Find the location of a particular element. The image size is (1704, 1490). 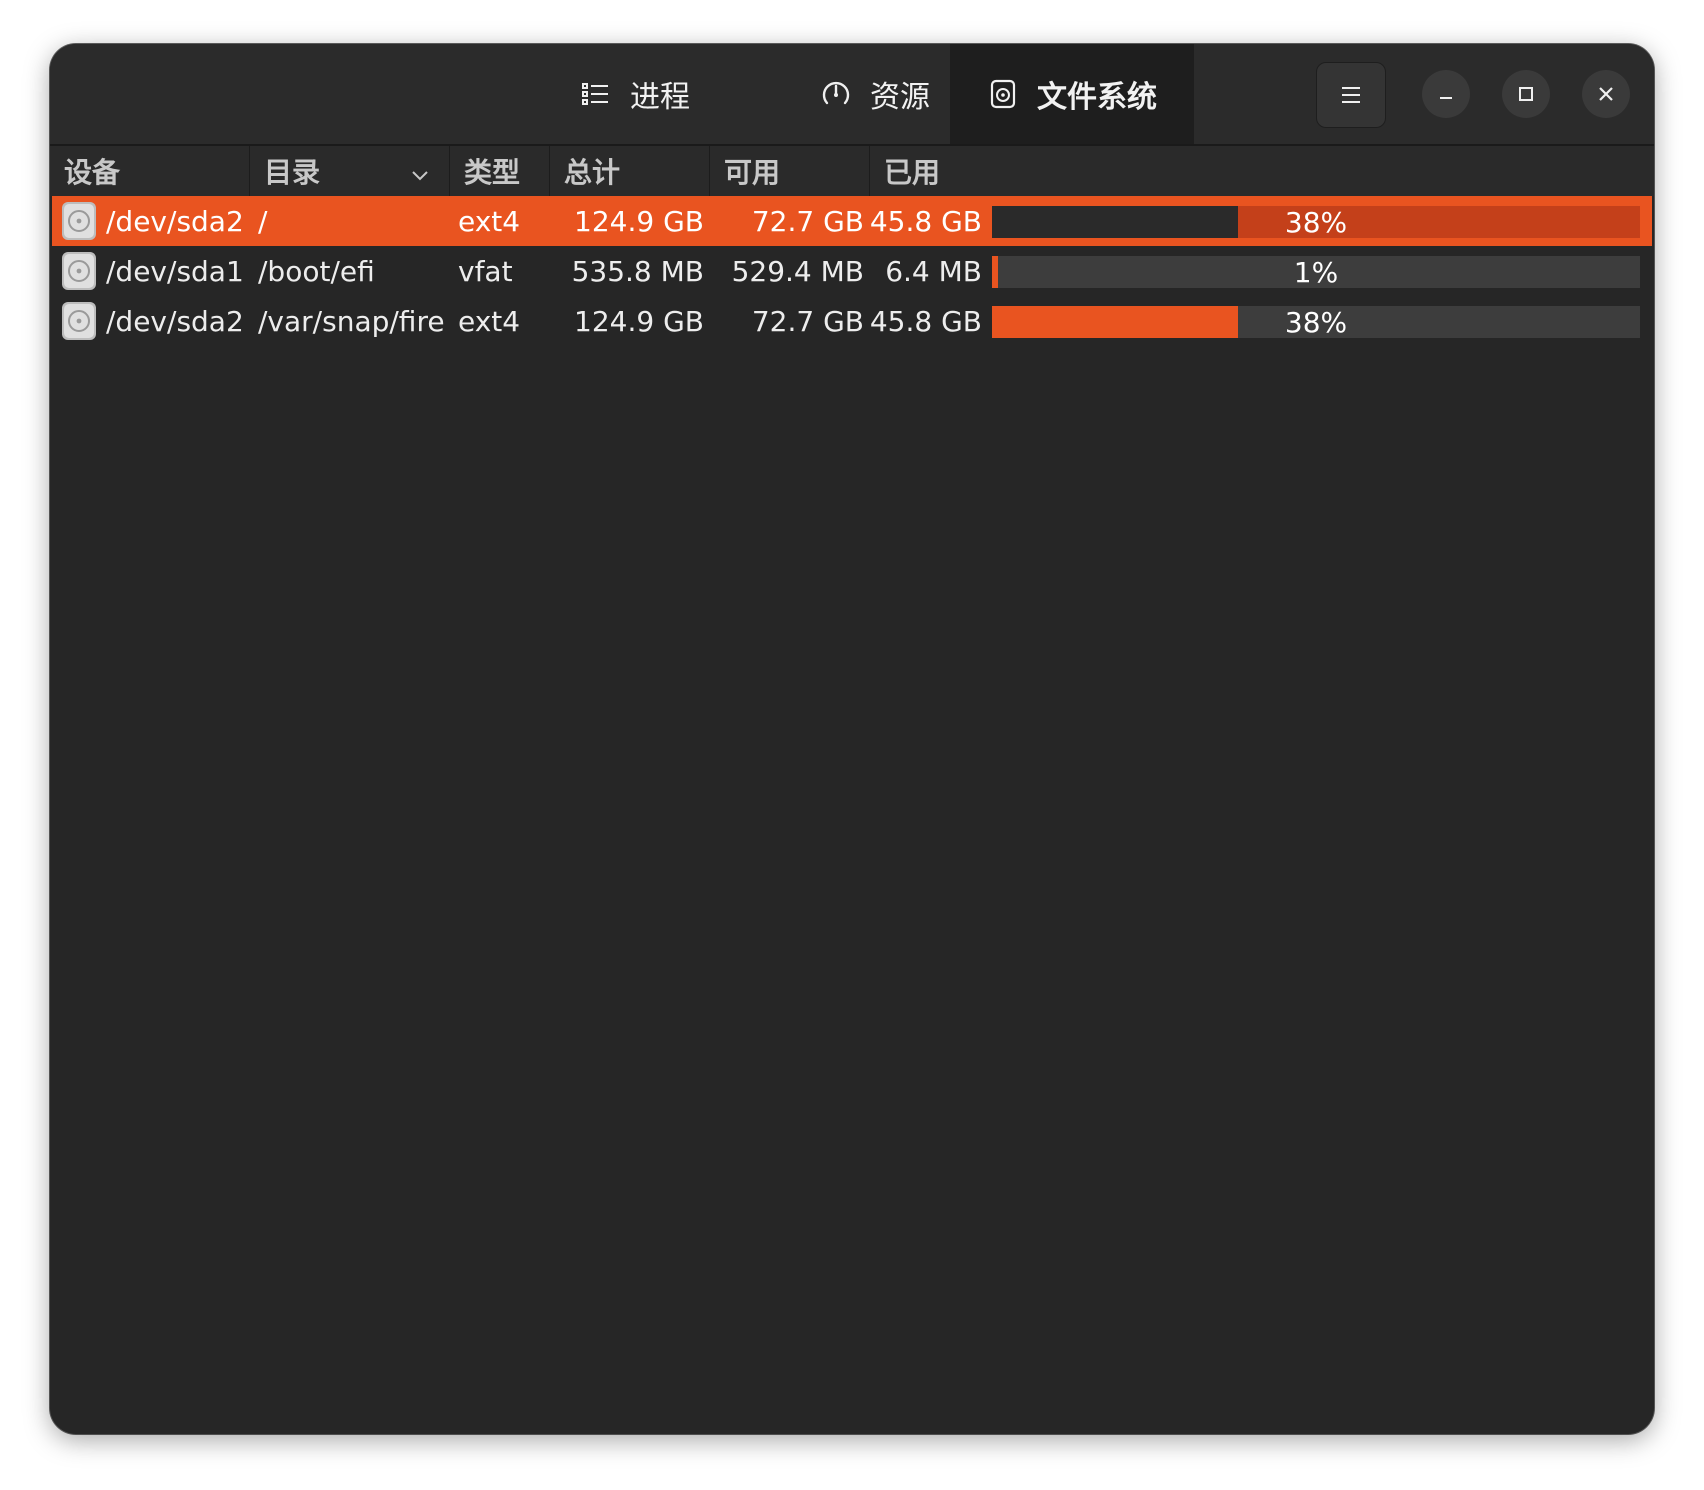

maximize-icon is located at coordinates (1526, 94).